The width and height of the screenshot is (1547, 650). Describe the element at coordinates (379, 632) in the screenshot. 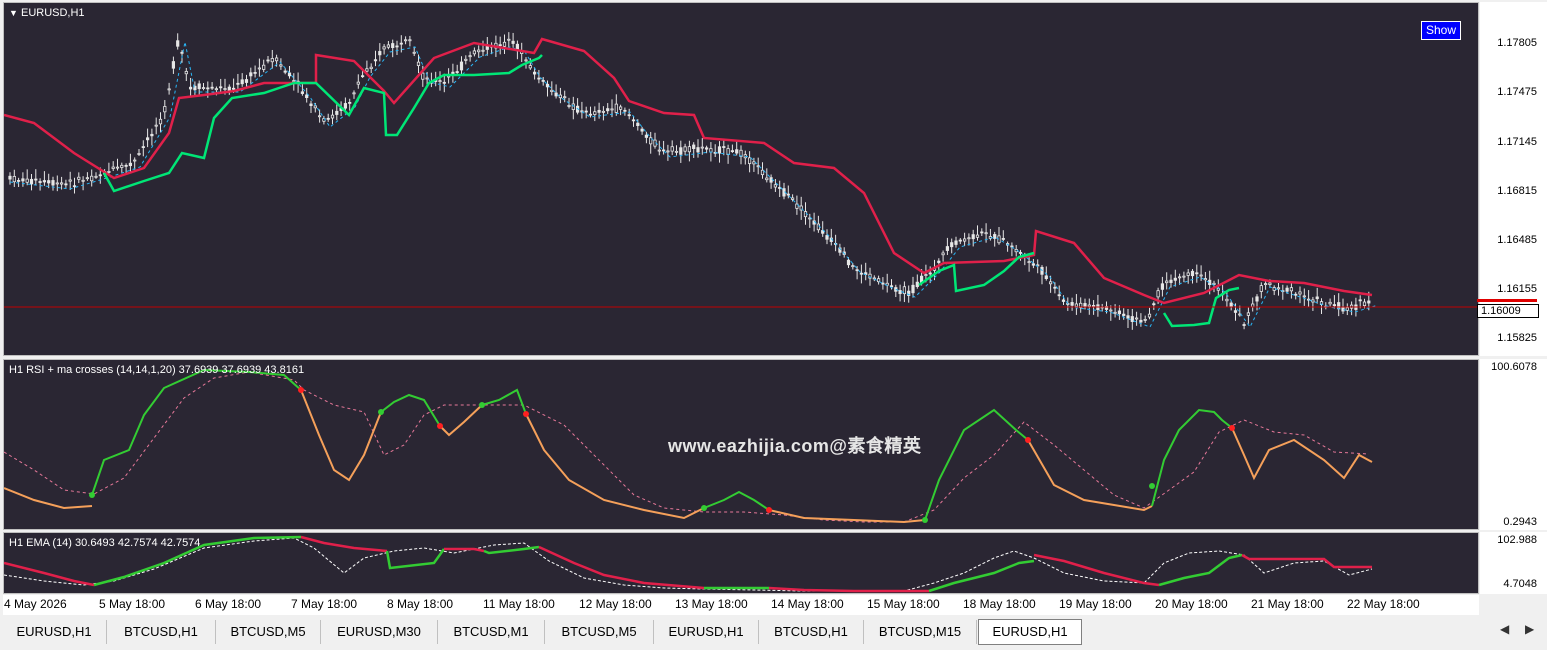

I see `chart-tab: EURUSD,M30` at that location.